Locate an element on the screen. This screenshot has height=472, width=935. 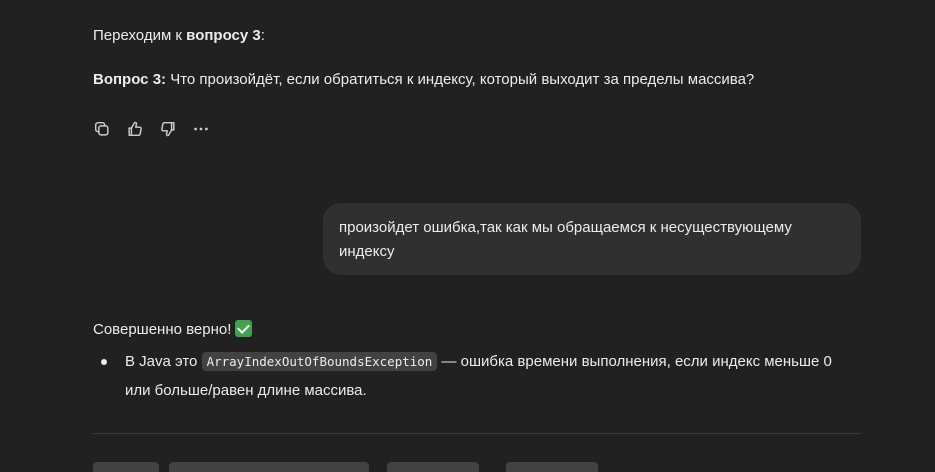
user-message-line-2: индексу is located at coordinates (367, 251).